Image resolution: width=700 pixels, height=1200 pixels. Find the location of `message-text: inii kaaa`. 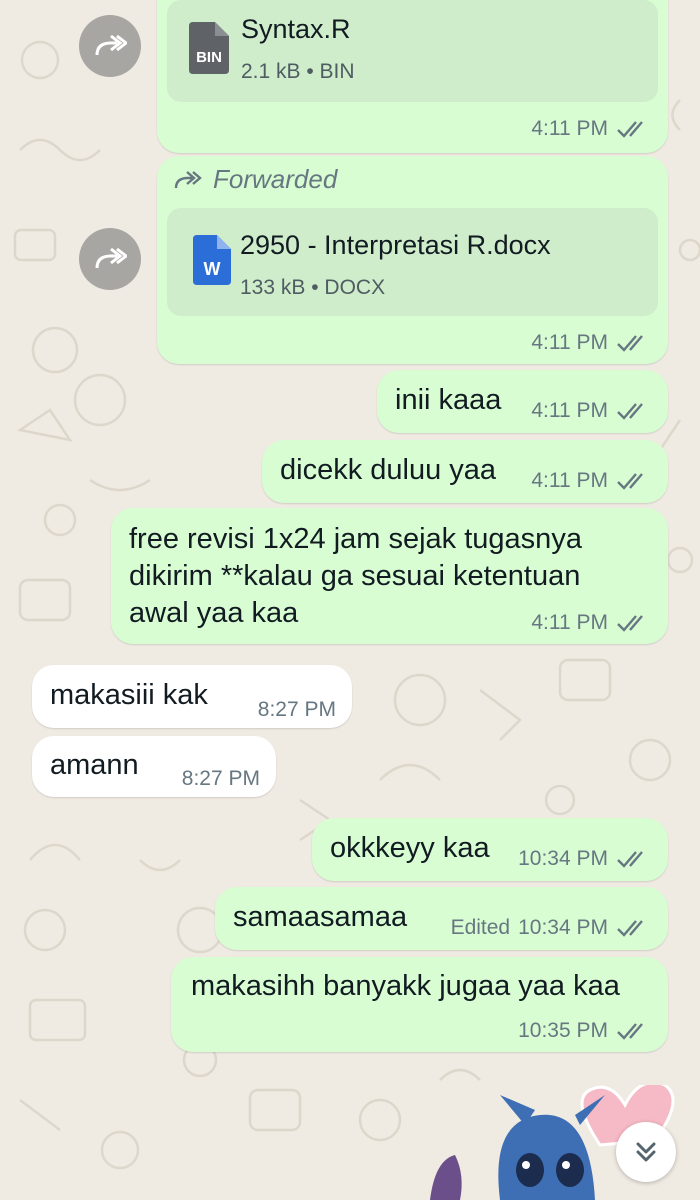

message-text: inii kaaa is located at coordinates (448, 400).